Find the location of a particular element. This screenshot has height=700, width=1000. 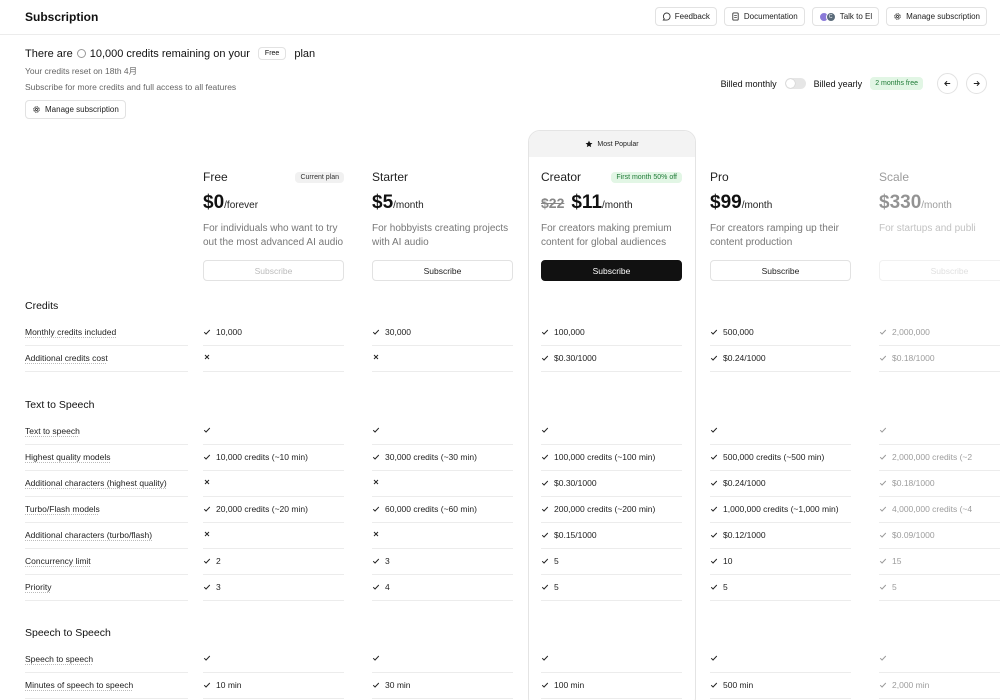

feature-label: Concurrency limit is located at coordinates (106, 561).